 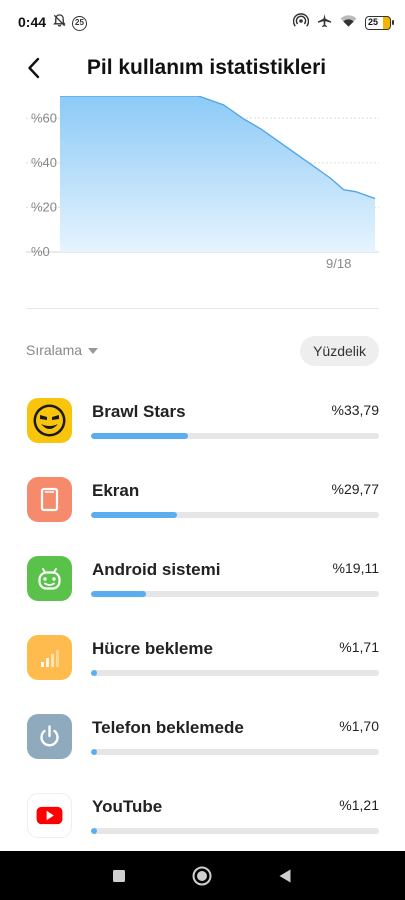 I want to click on app-name: Hücre bekleme, so click(x=152, y=648).